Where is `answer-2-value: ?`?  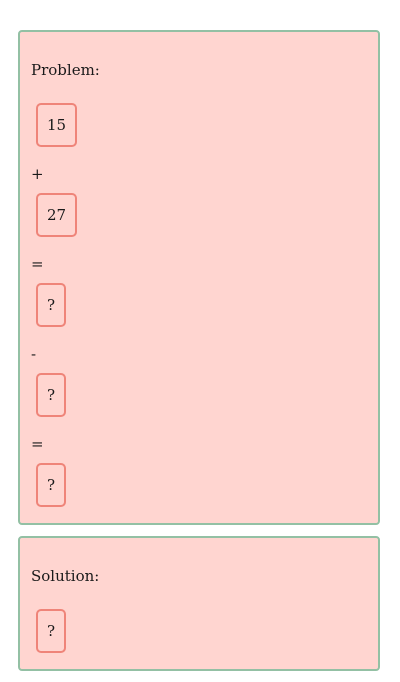 answer-2-value: ? is located at coordinates (51, 485).